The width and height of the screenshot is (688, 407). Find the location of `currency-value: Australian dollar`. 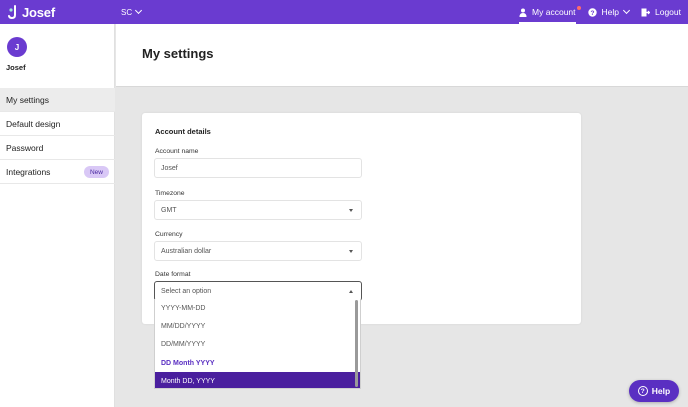

currency-value: Australian dollar is located at coordinates (186, 251).